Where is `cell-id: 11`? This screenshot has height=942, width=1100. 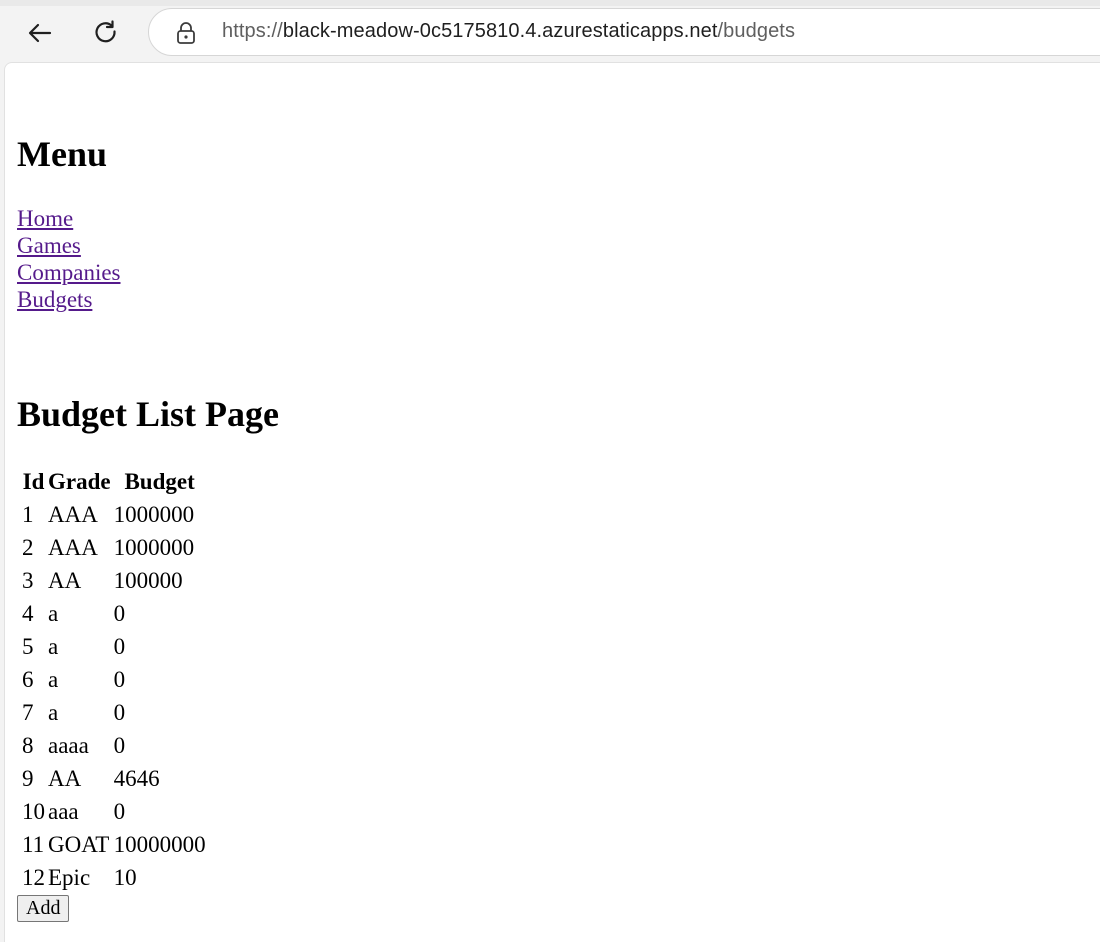
cell-id: 11 is located at coordinates (33, 844).